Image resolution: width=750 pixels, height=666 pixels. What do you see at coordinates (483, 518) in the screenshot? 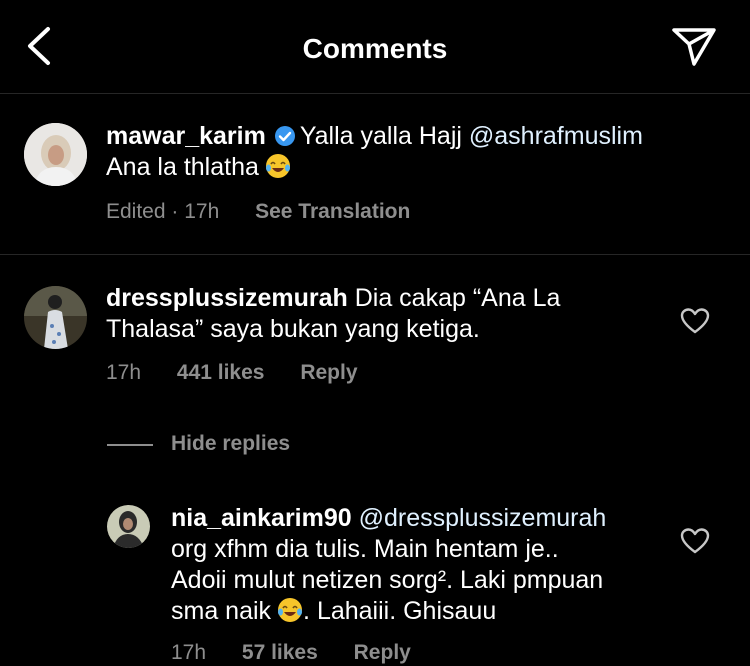
I see `reply-mention: @dressplussizemurah` at bounding box center [483, 518].